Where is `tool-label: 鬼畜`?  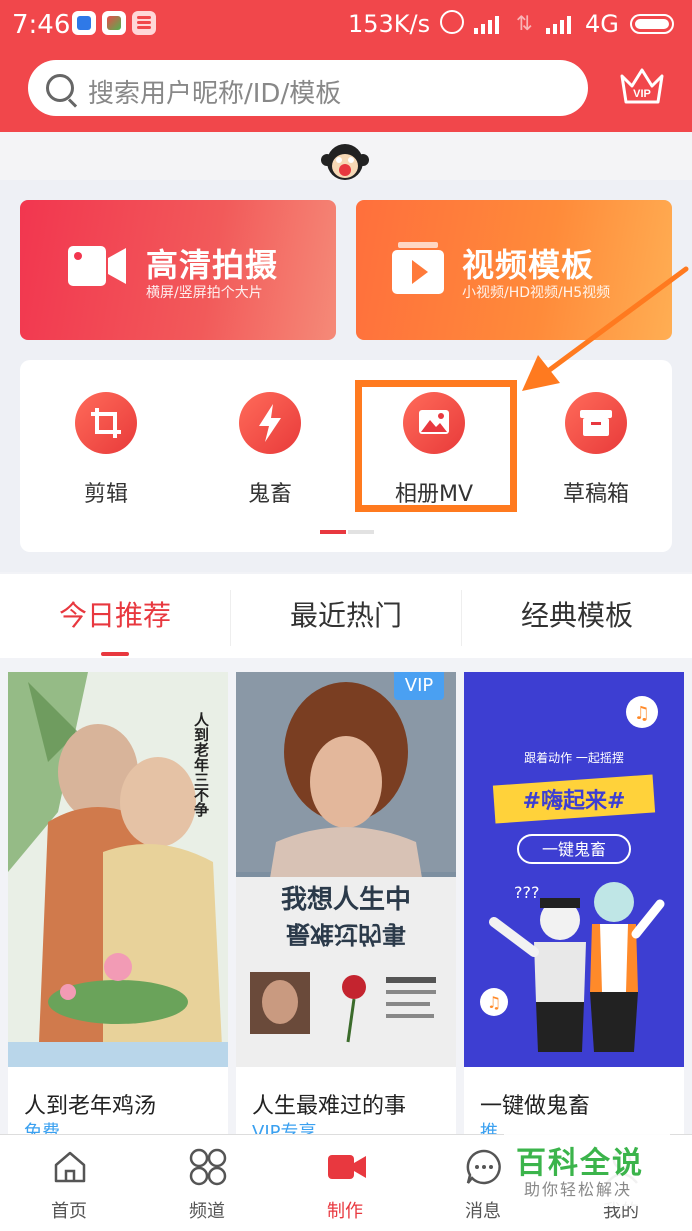 tool-label: 鬼畜 is located at coordinates (269, 494).